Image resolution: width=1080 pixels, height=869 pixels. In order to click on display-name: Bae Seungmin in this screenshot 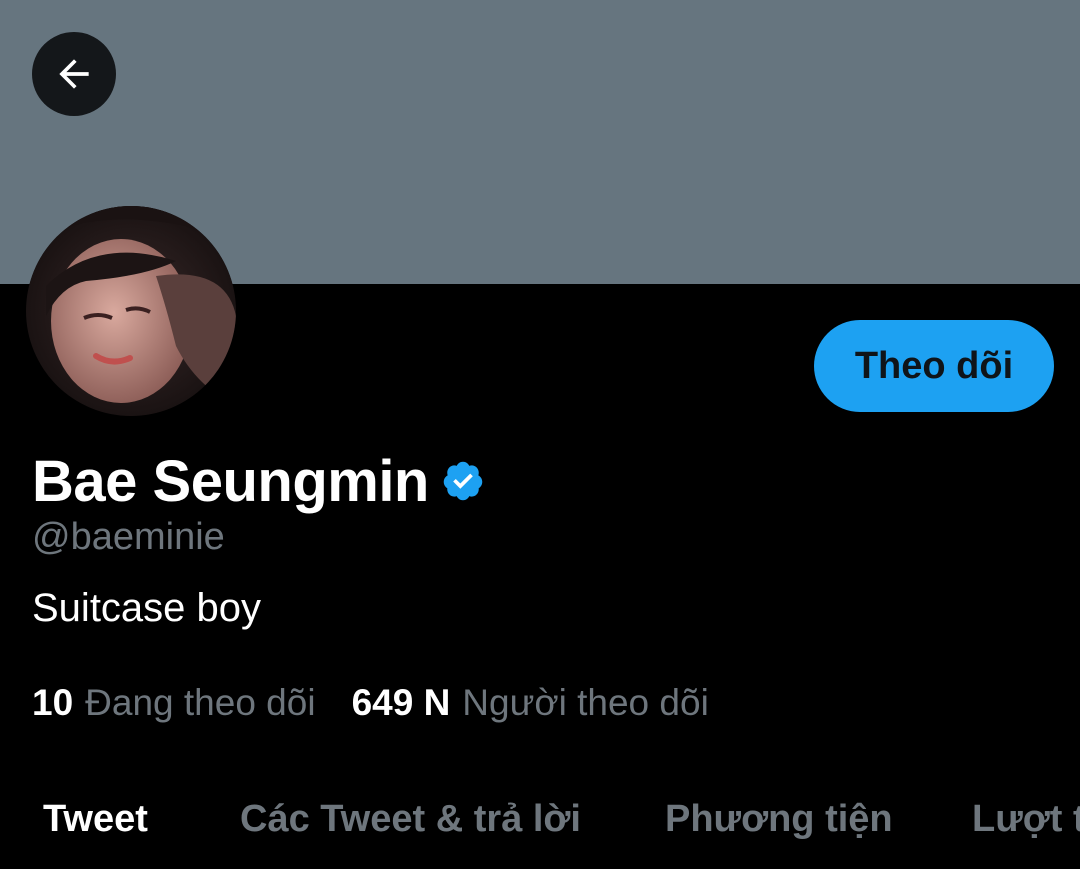, I will do `click(230, 481)`.